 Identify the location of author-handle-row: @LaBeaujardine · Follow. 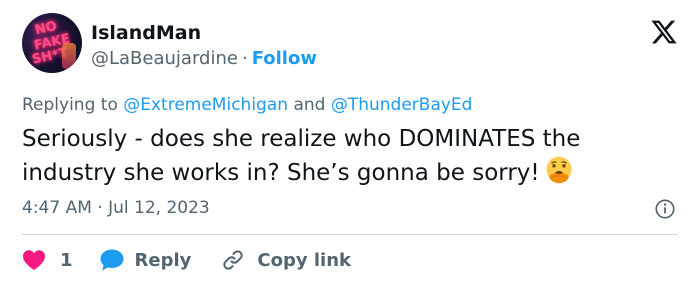
(204, 58).